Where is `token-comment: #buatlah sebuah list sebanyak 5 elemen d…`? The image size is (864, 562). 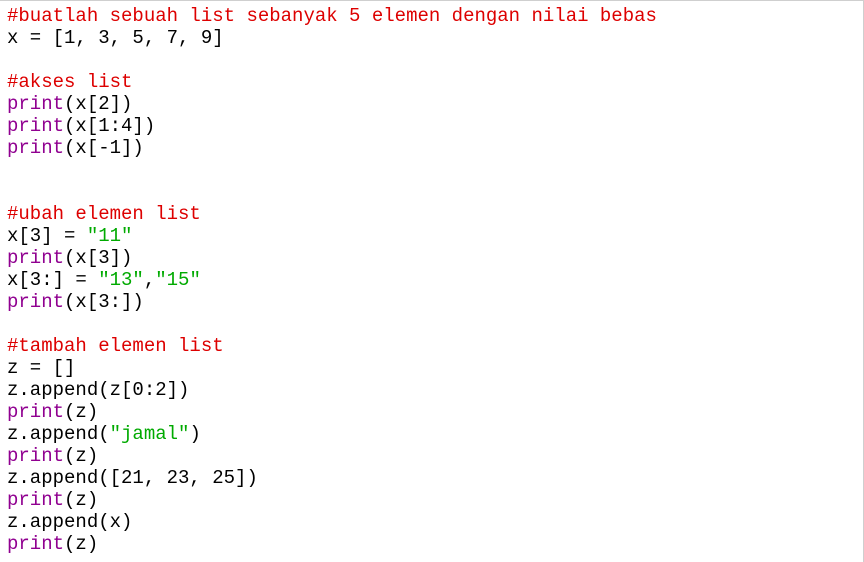
token-comment: #buatlah sebuah list sebanyak 5 elemen d… is located at coordinates (332, 16).